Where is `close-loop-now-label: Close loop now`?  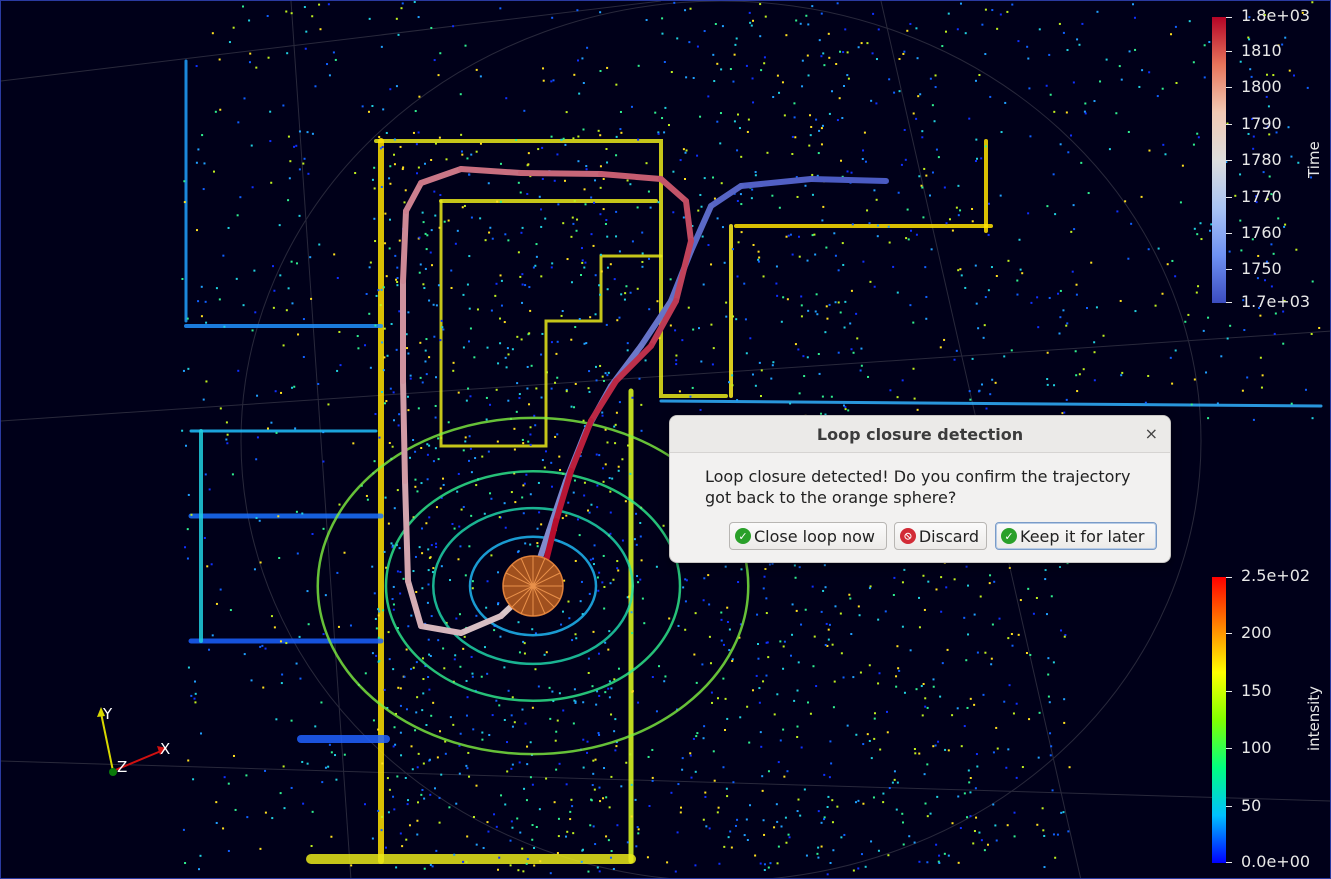
close-loop-now-label: Close loop now is located at coordinates (814, 536).